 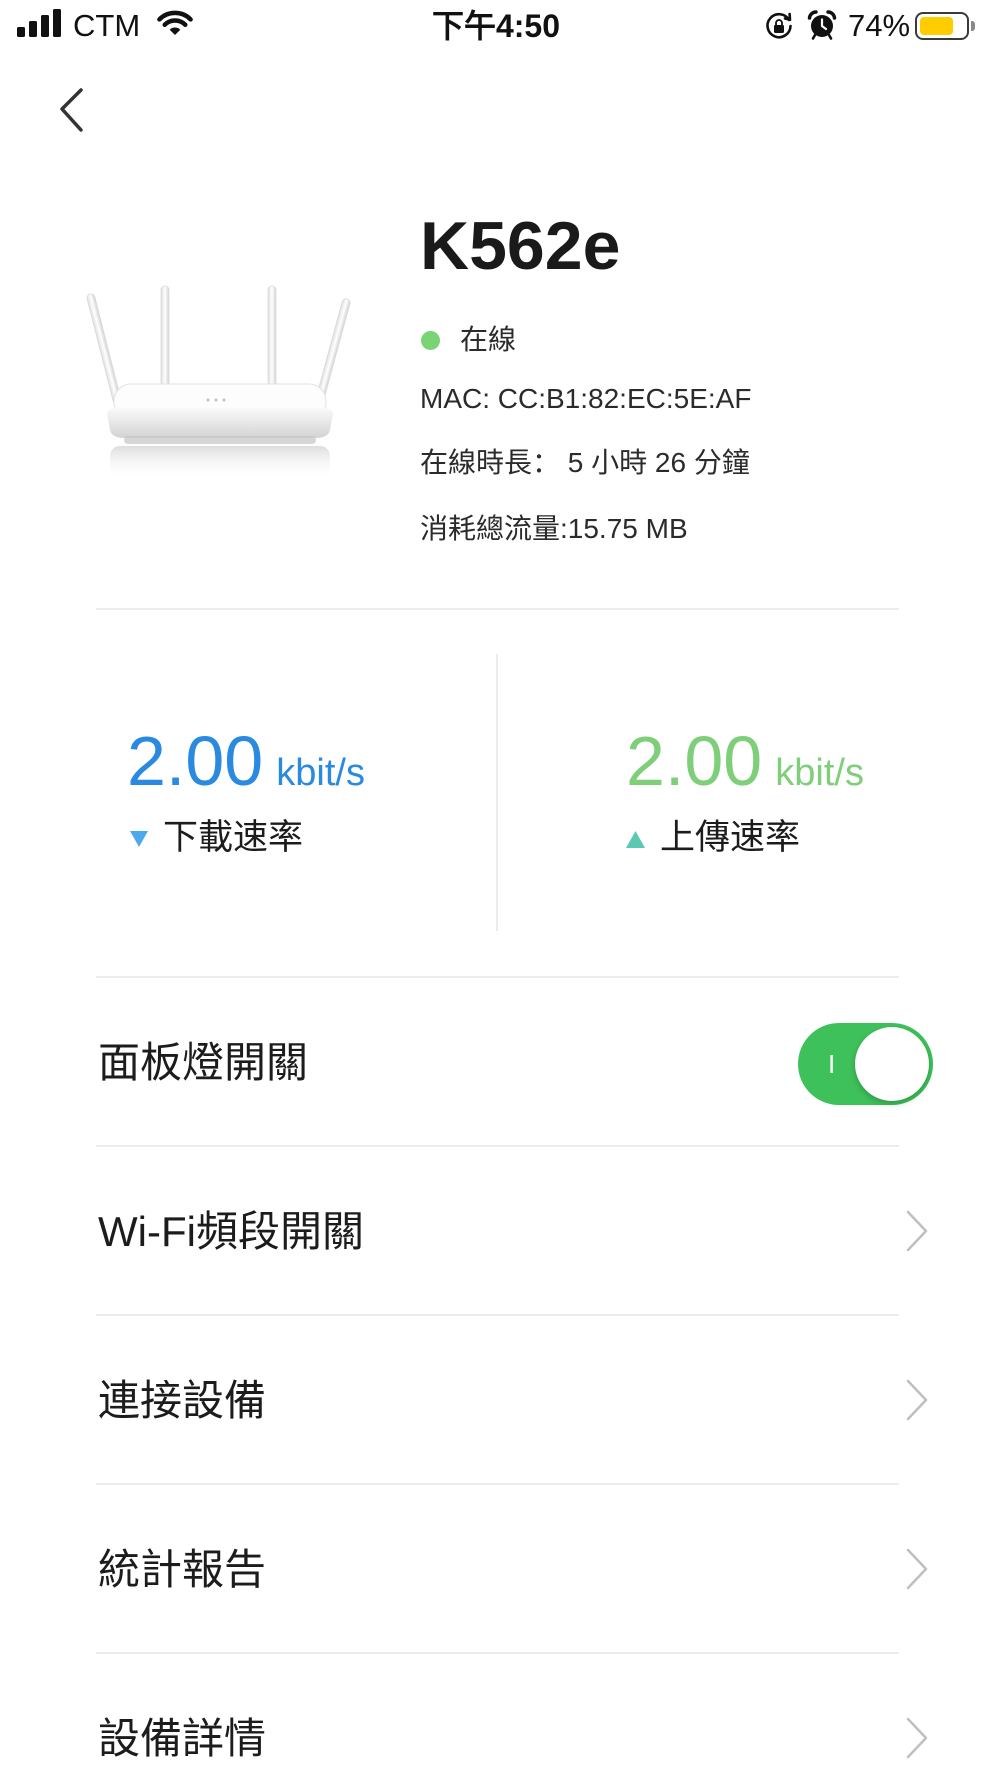 What do you see at coordinates (233, 837) in the screenshot?
I see `download-speed-label: 下載速率` at bounding box center [233, 837].